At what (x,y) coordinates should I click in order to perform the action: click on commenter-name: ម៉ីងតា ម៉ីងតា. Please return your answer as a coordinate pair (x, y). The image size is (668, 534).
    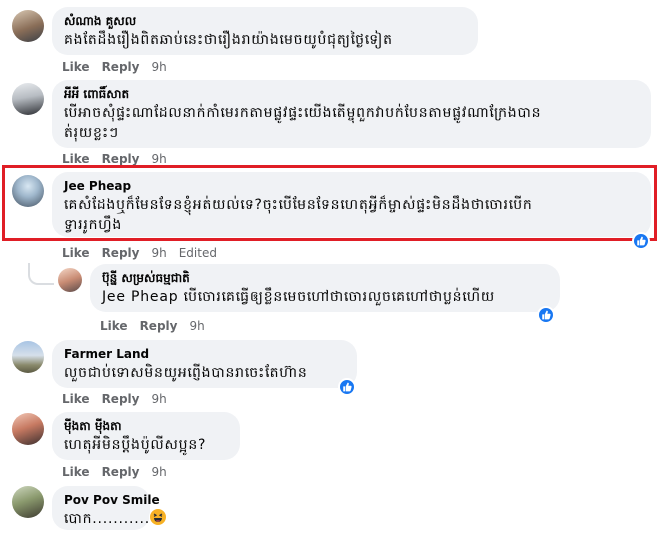
    Looking at the image, I should click on (146, 426).